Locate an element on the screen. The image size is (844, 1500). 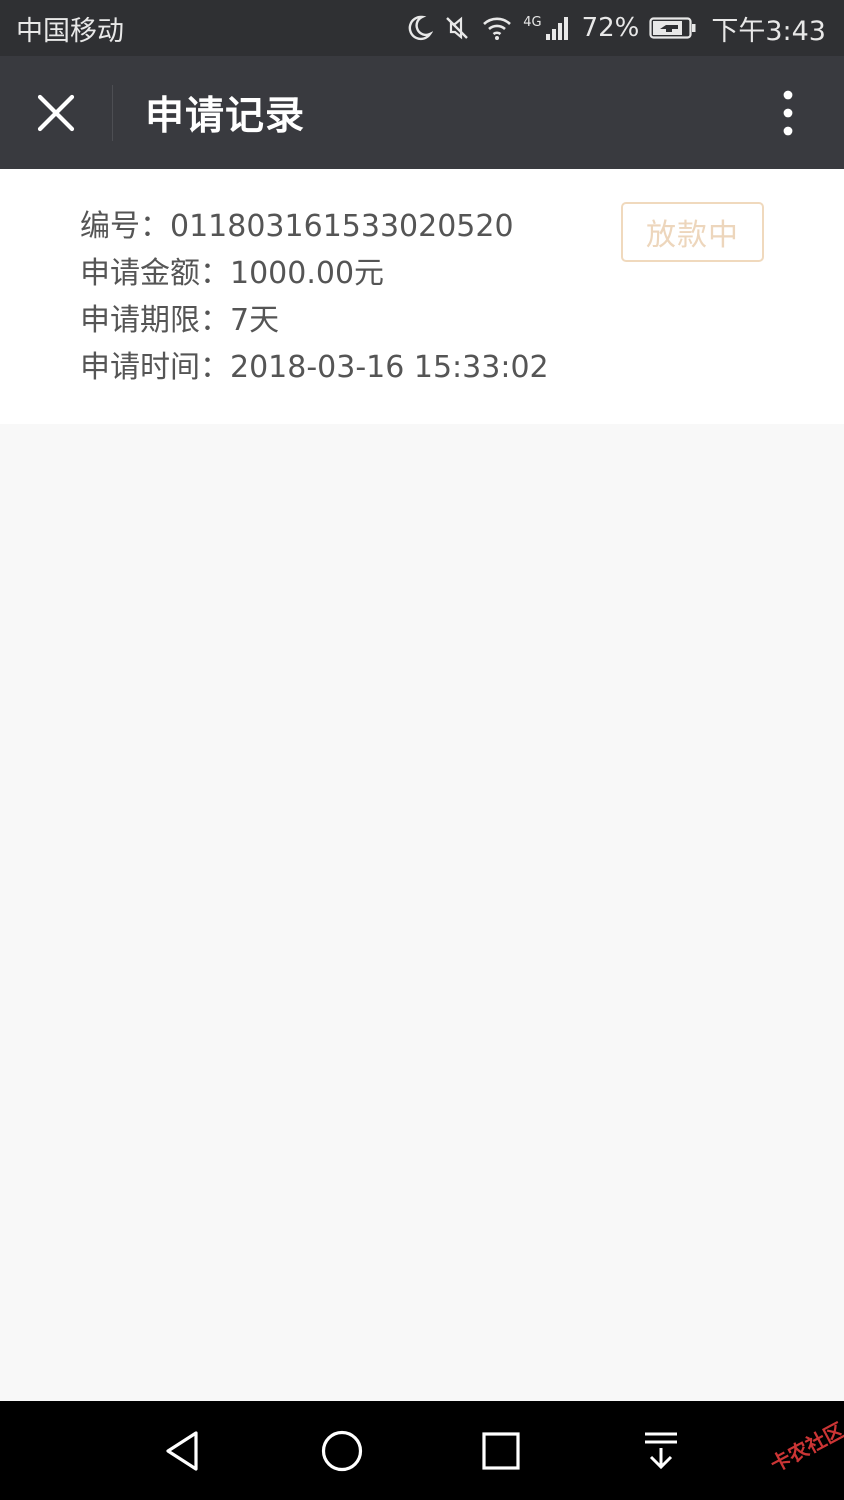
recents-square-icon is located at coordinates (501, 1451).